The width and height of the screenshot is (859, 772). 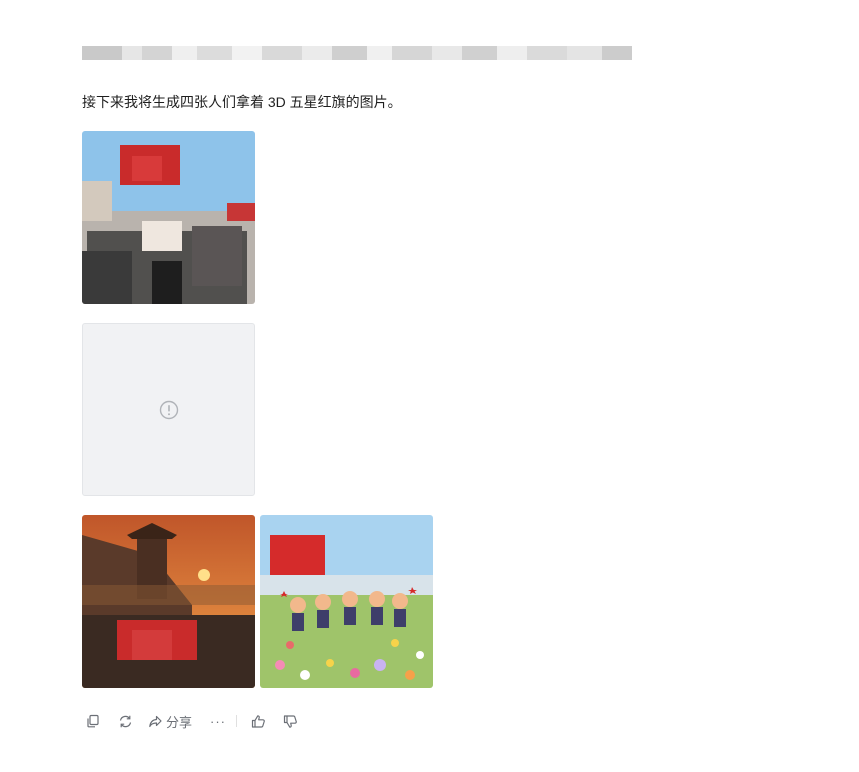 What do you see at coordinates (237, 721) in the screenshot?
I see `toolbar-divider` at bounding box center [237, 721].